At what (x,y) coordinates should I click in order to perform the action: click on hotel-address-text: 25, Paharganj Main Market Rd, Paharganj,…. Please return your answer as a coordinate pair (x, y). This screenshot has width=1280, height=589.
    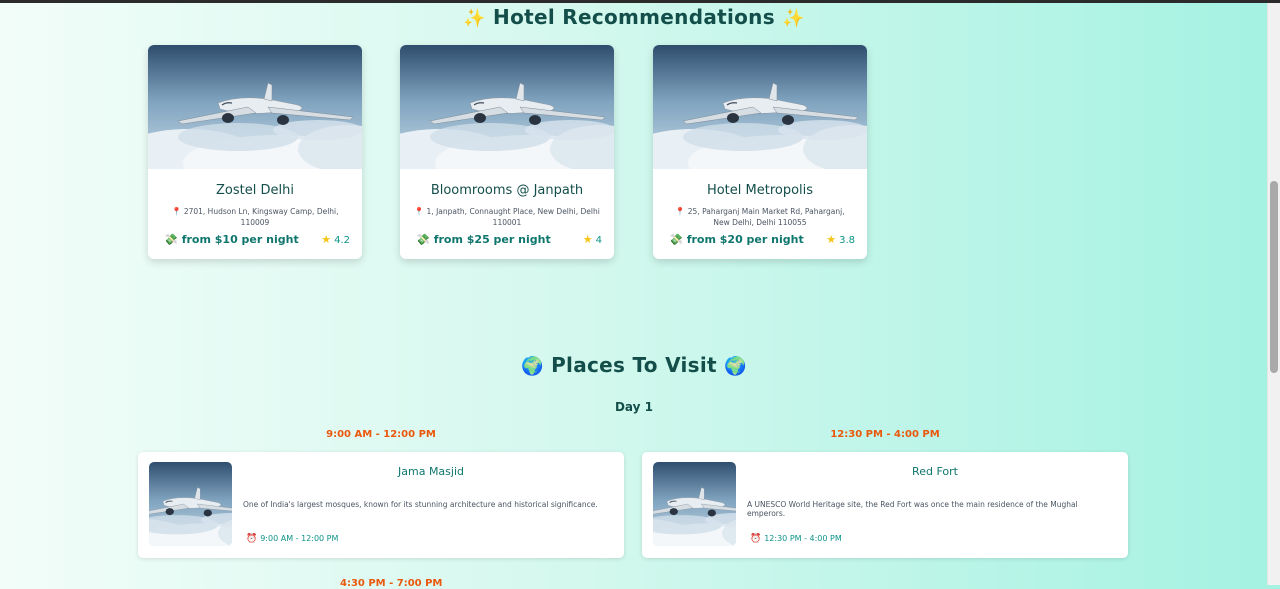
    Looking at the image, I should click on (766, 217).